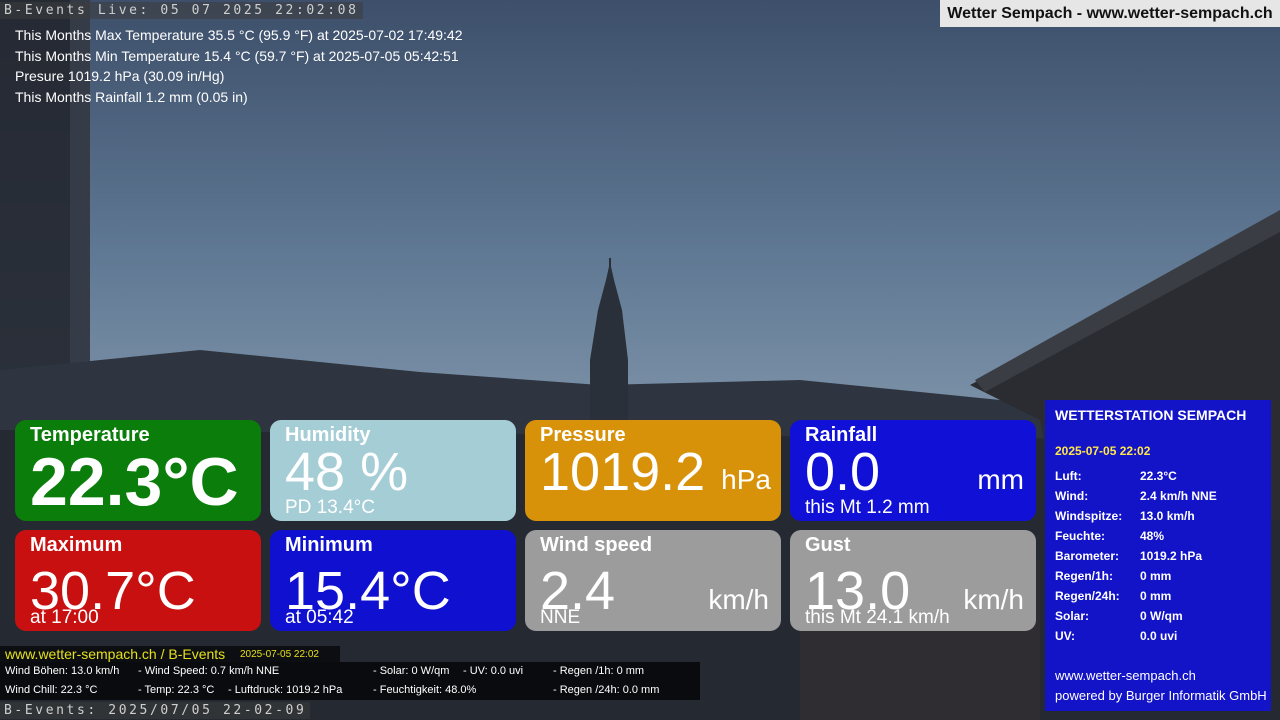  I want to click on panel-title: WETTERSTATION SEMPACH, so click(1151, 415).